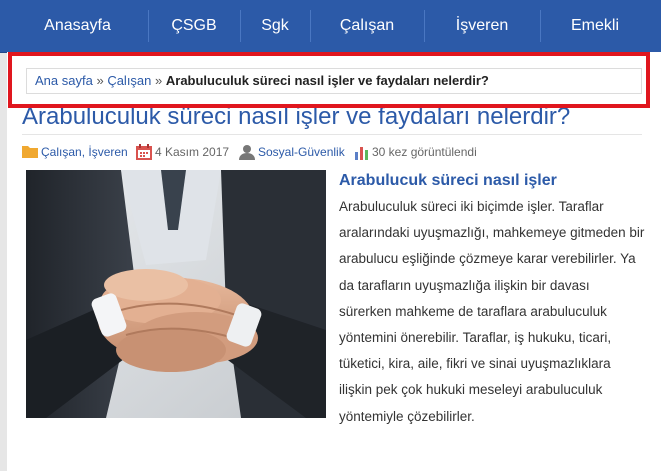 The image size is (661, 471). I want to click on nav-item-sgk: Sgk, so click(275, 26).